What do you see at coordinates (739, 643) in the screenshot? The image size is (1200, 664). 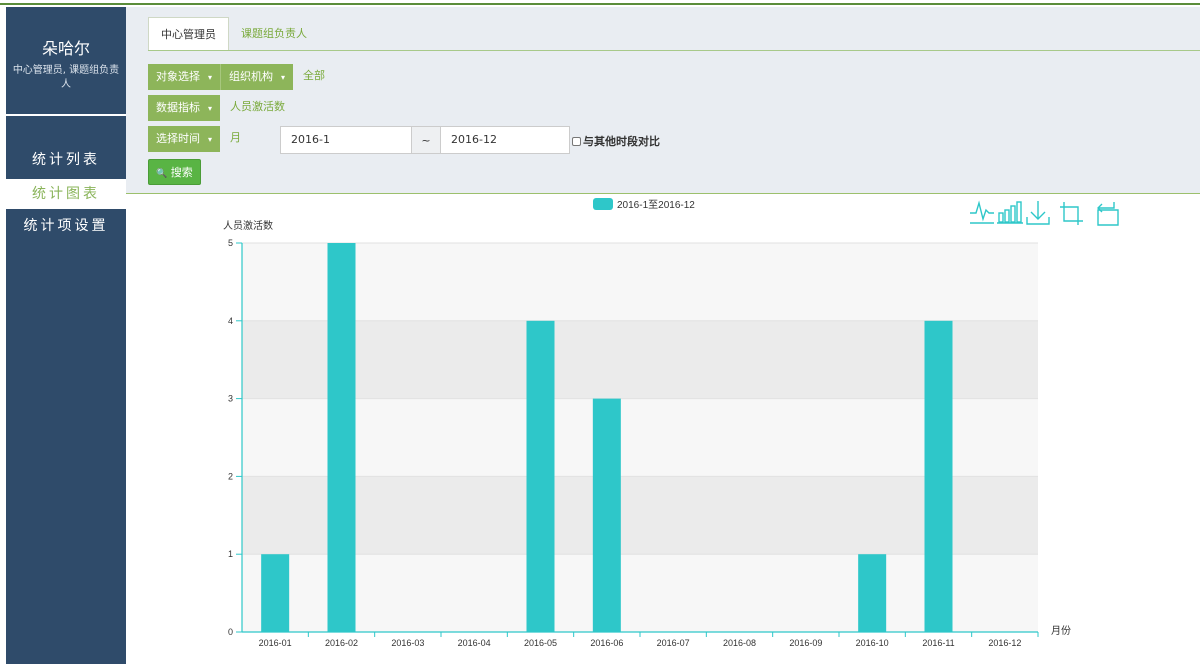 I see `x-tick-label: 2016-08` at bounding box center [739, 643].